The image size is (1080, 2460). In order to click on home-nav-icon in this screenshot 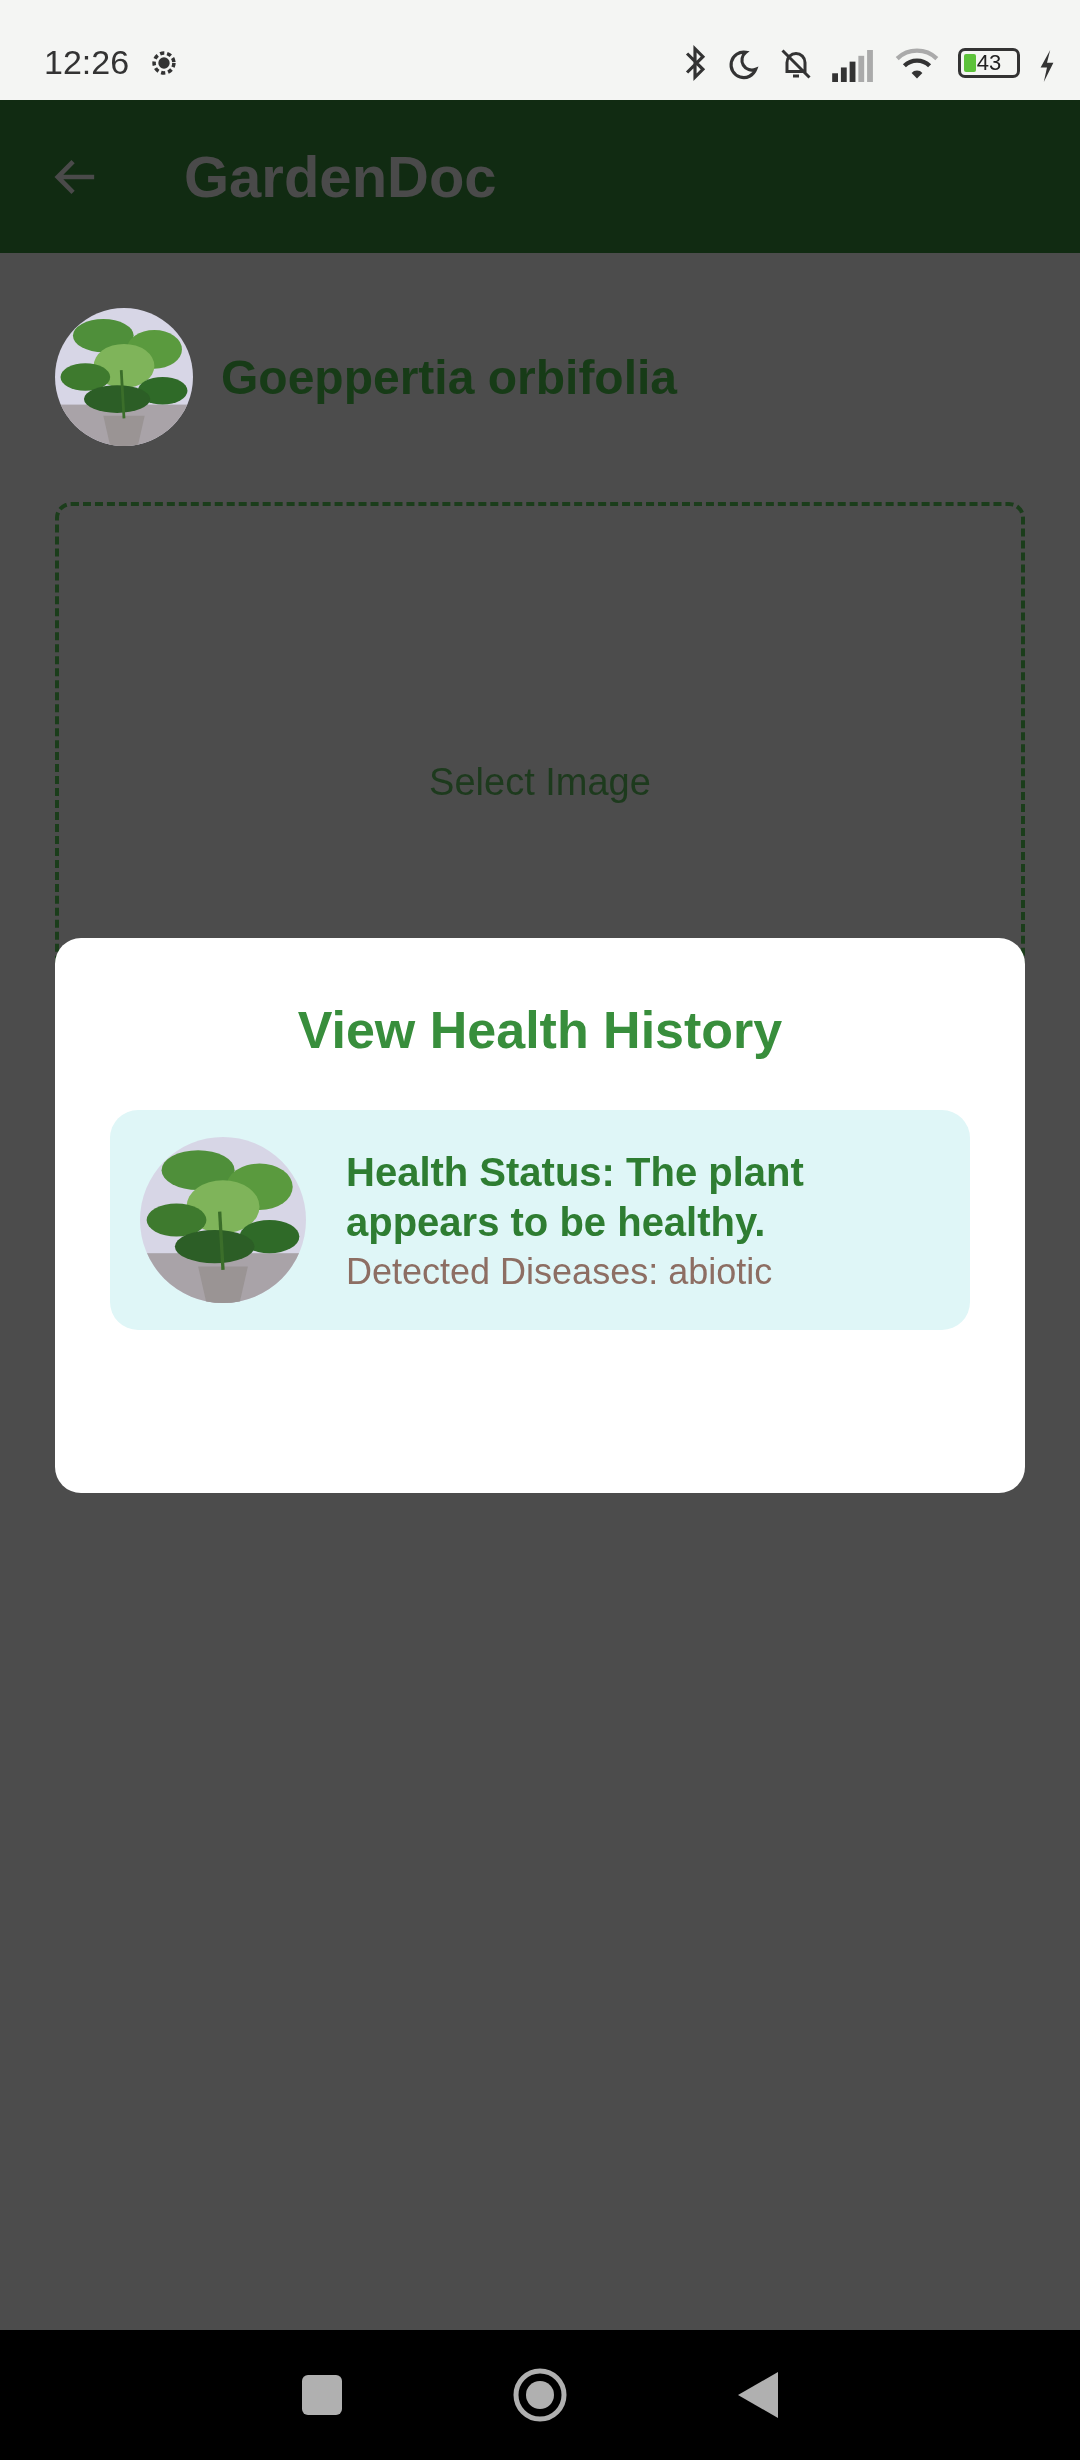, I will do `click(540, 2395)`.